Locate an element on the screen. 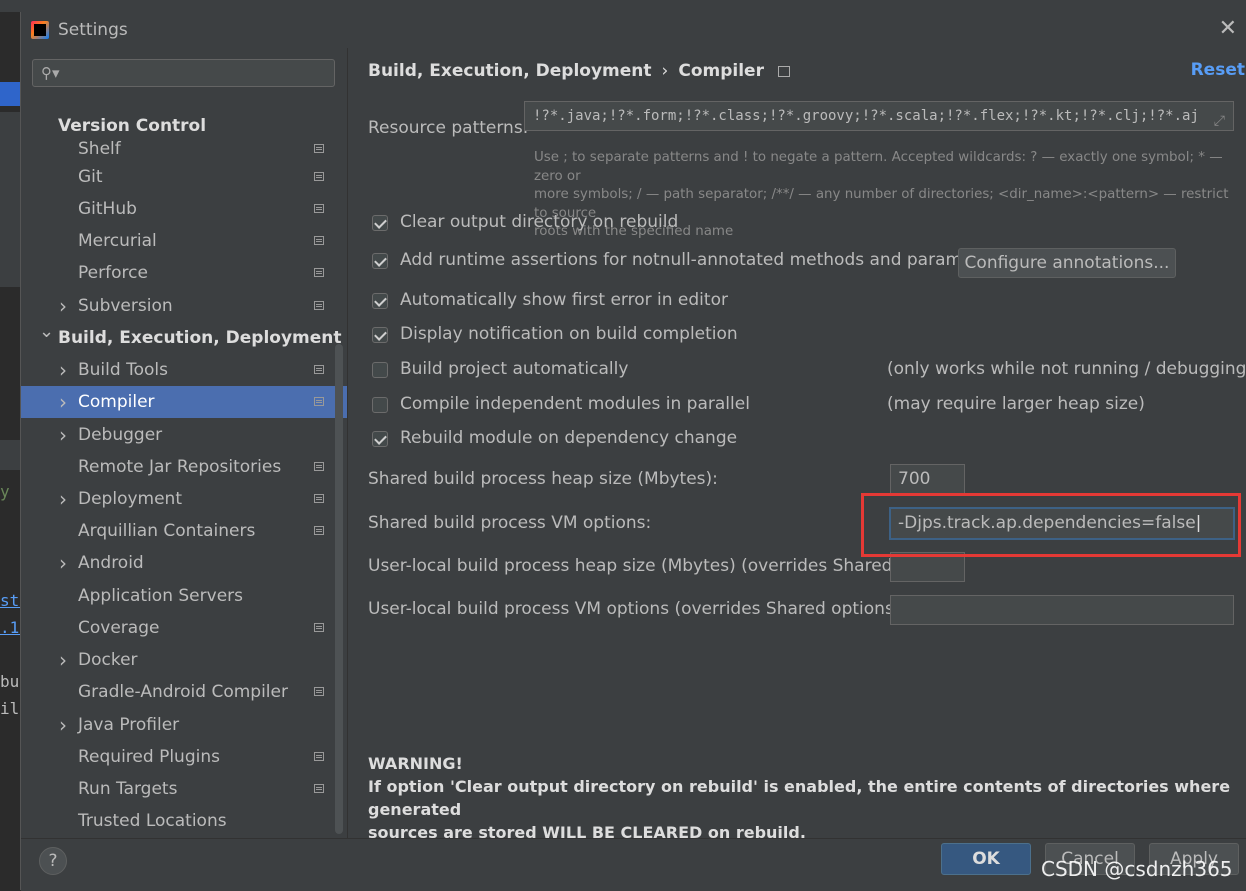 This screenshot has width=1246, height=891. sidebar-item: › Deployment is located at coordinates (184, 499).